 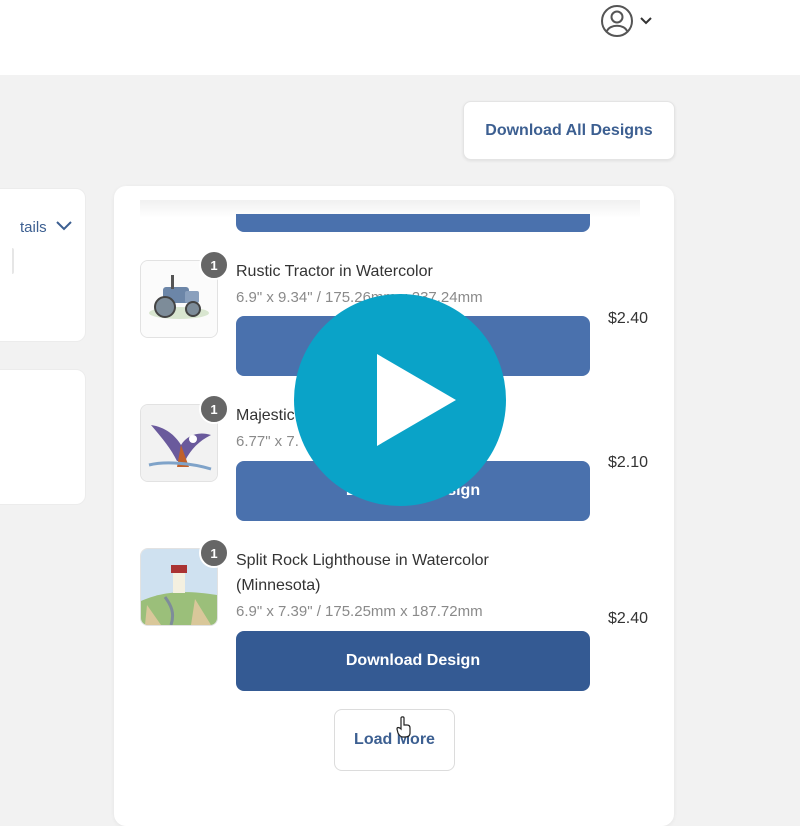 What do you see at coordinates (617, 21) in the screenshot?
I see `user-circle-icon` at bounding box center [617, 21].